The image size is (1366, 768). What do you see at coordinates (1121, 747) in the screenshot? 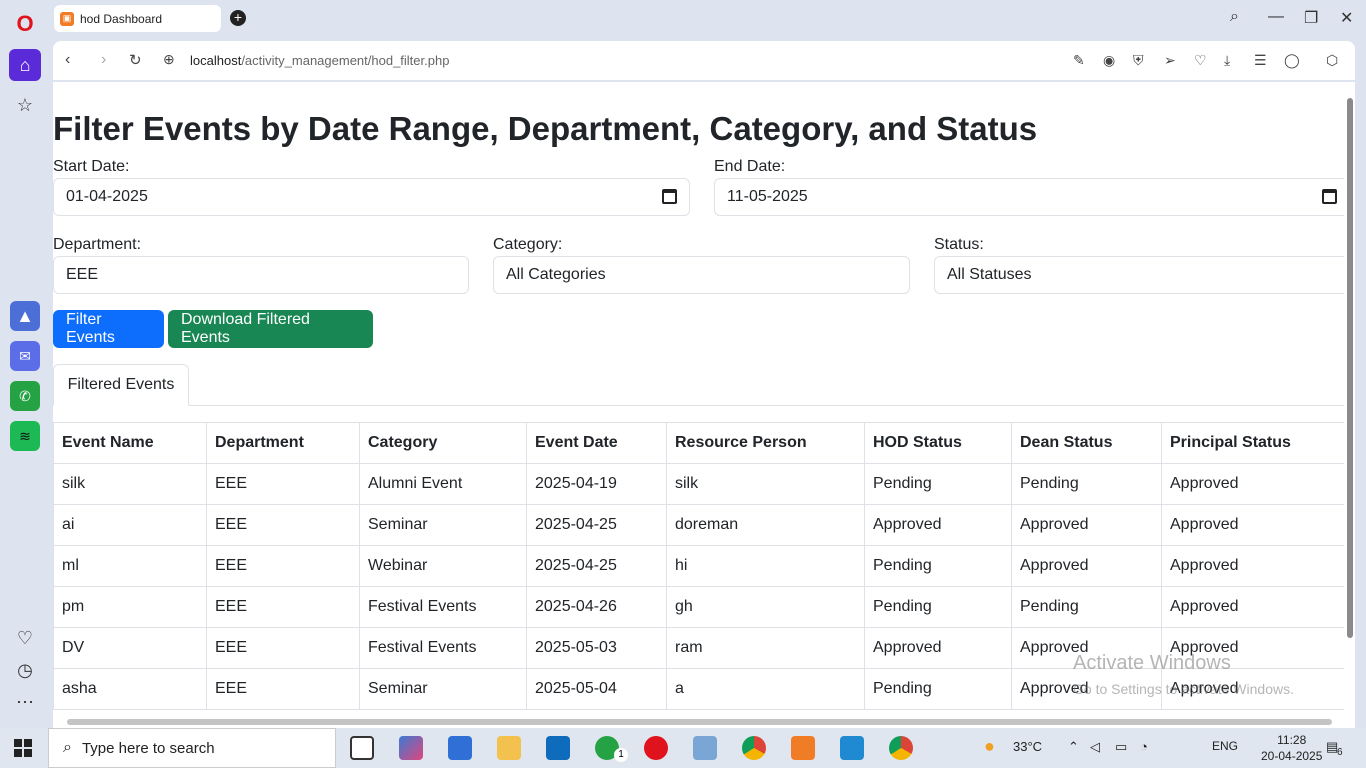
I see `battery-icon: ▭` at bounding box center [1121, 747].